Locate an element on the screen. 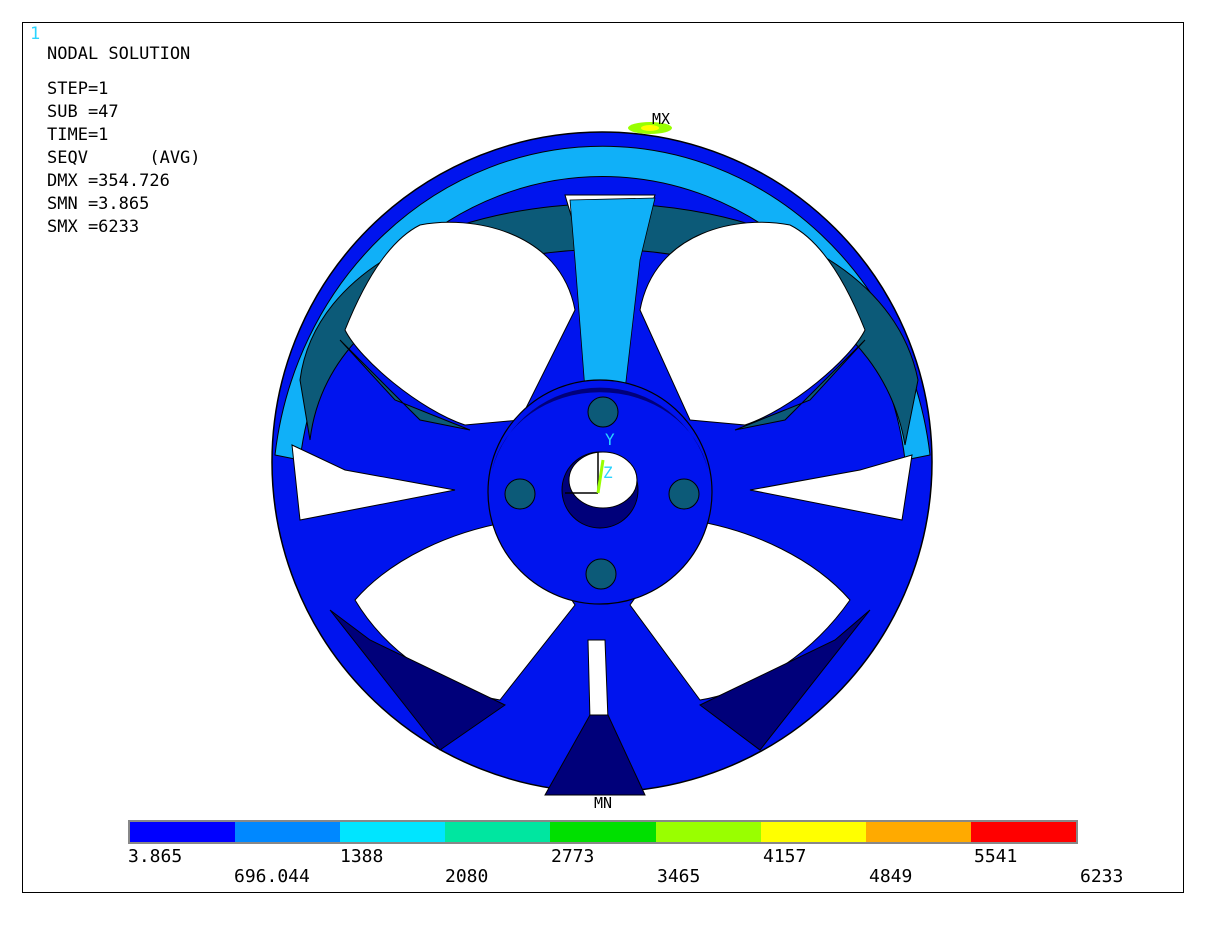 The image size is (1221, 950). legend-label-4: 2080 is located at coordinates (467, 876).